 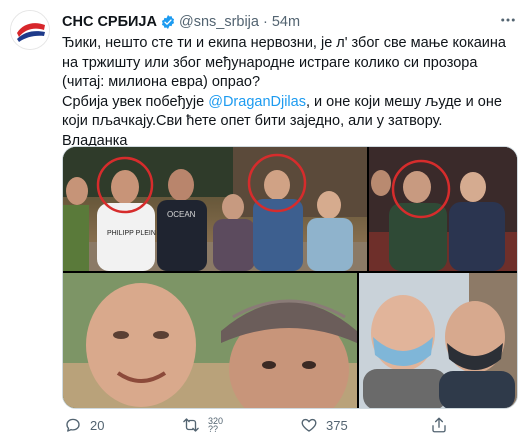 I want to click on share-button, so click(x=439, y=425).